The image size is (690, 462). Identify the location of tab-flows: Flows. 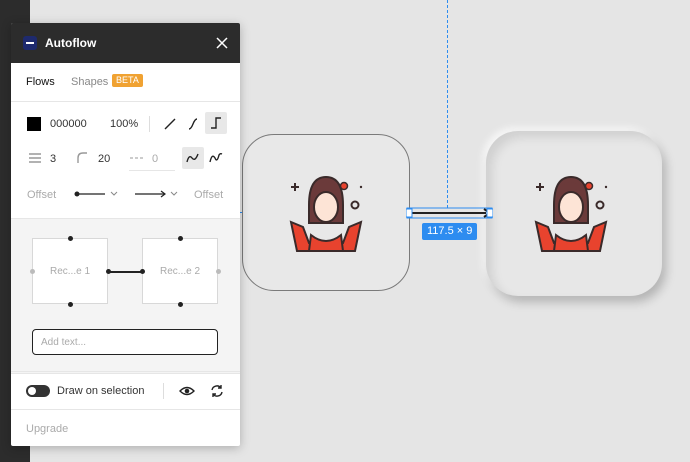
(40, 82).